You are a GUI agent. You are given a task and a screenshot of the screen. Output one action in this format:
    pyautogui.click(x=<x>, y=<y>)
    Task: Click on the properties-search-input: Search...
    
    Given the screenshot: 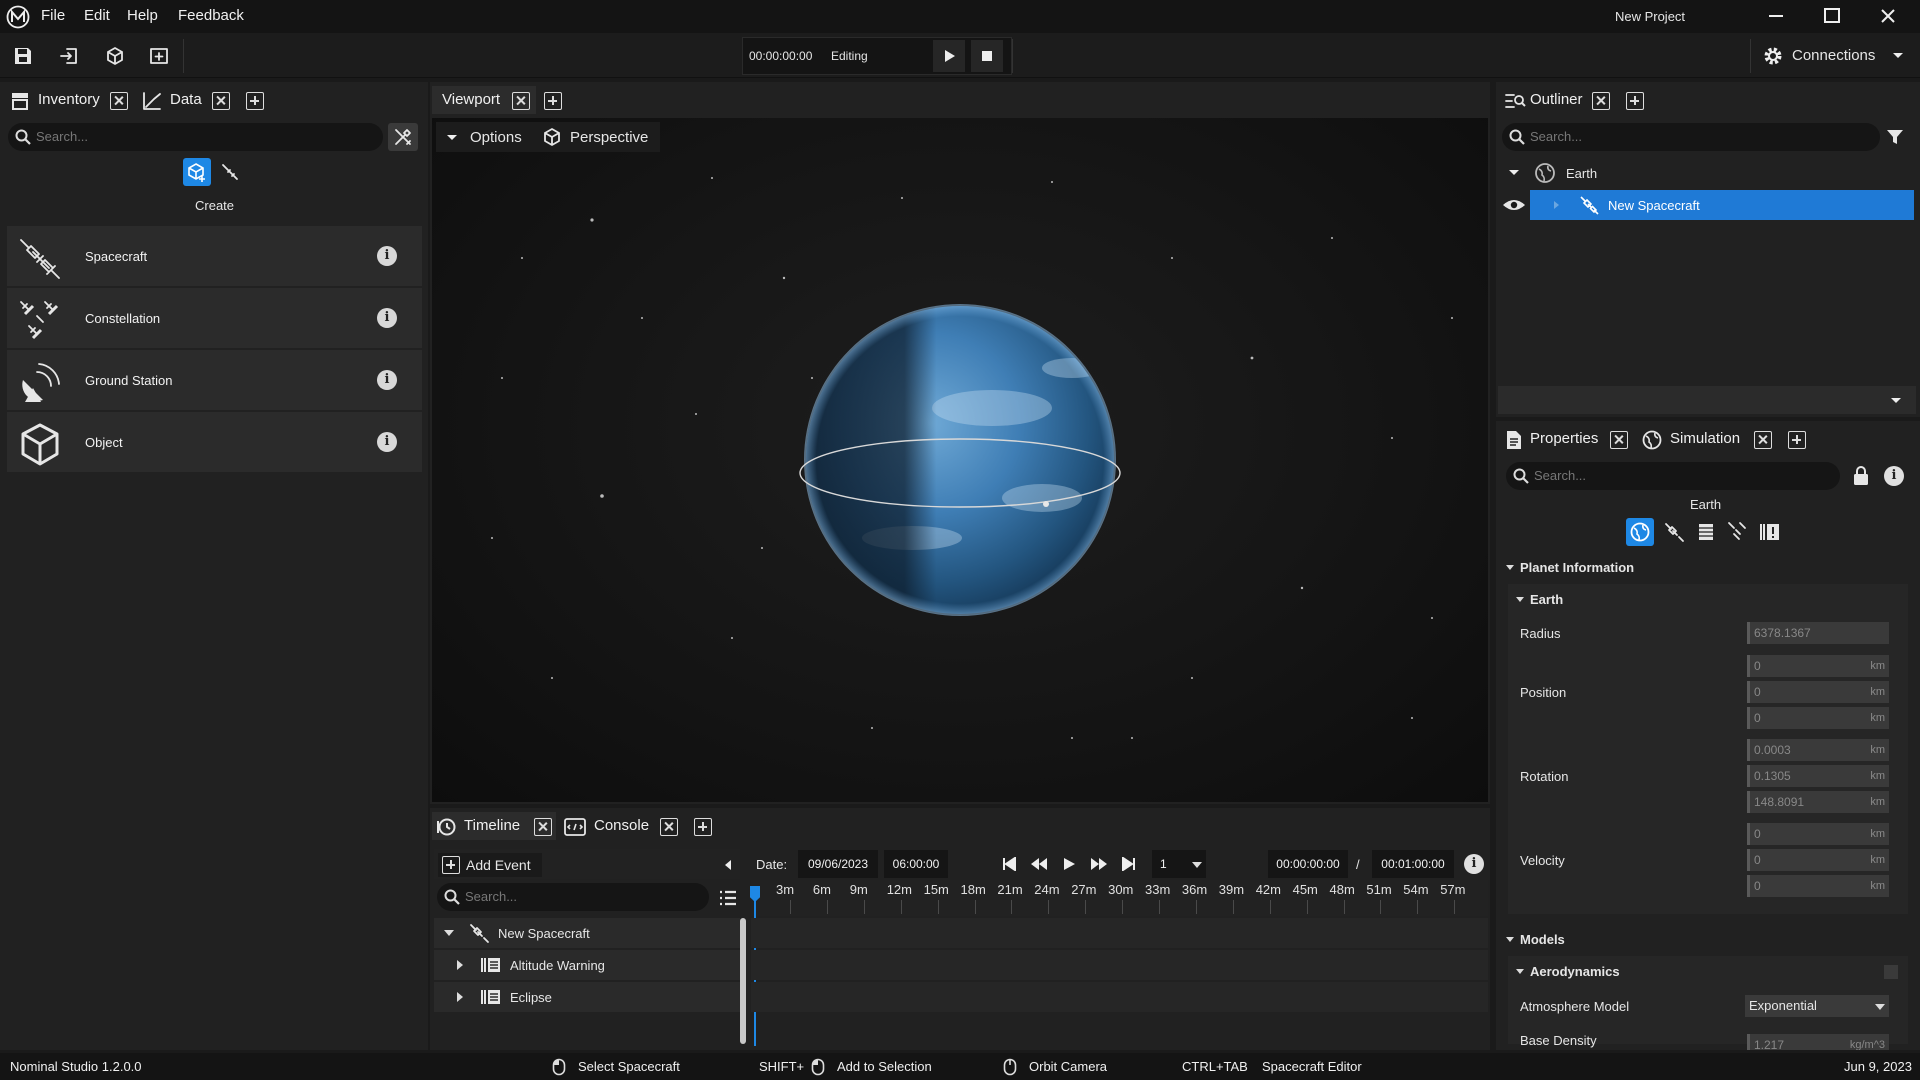 What is the action you would take?
    pyautogui.click(x=1673, y=476)
    